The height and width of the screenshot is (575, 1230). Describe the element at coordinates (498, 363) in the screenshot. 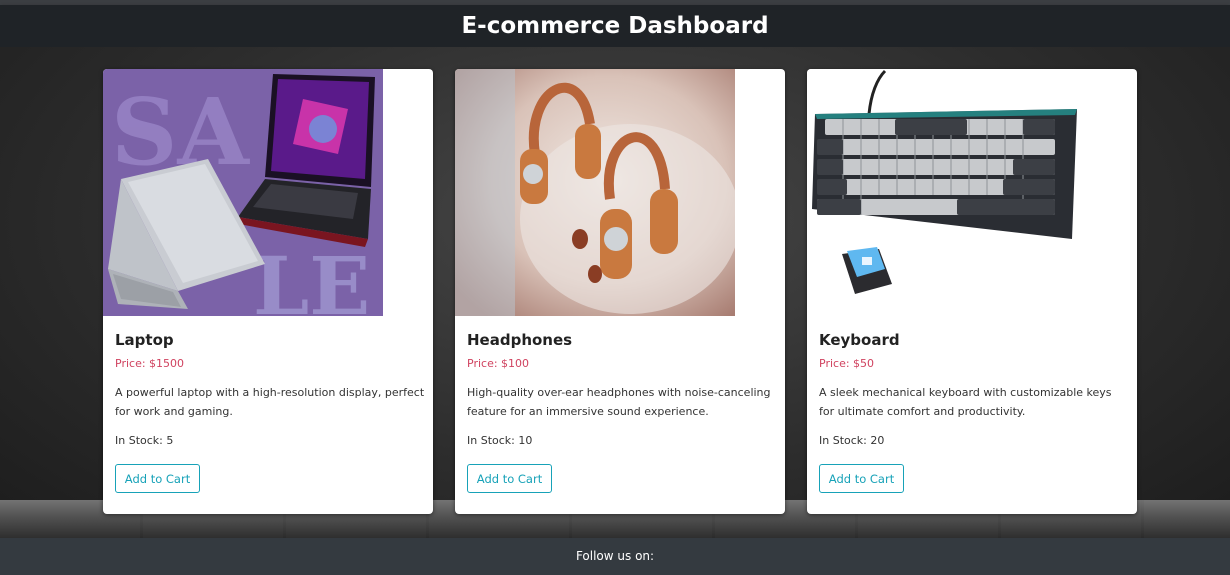

I see `product-price: Price: $100` at that location.